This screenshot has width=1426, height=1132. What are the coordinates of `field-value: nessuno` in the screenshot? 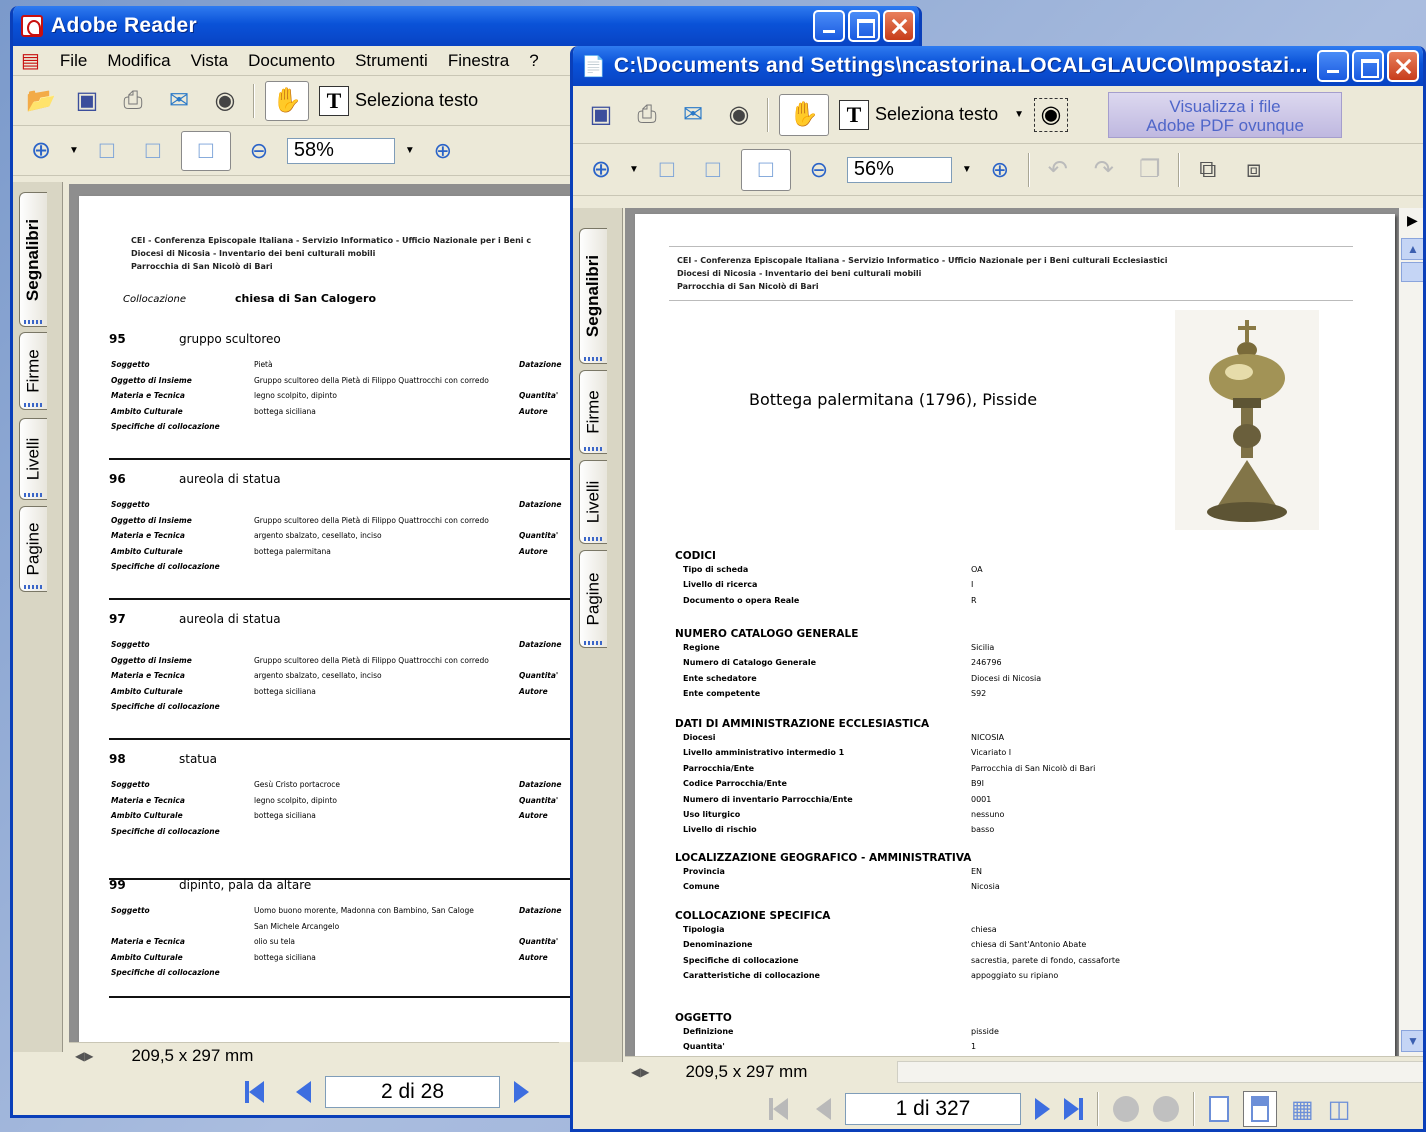 It's located at (988, 814).